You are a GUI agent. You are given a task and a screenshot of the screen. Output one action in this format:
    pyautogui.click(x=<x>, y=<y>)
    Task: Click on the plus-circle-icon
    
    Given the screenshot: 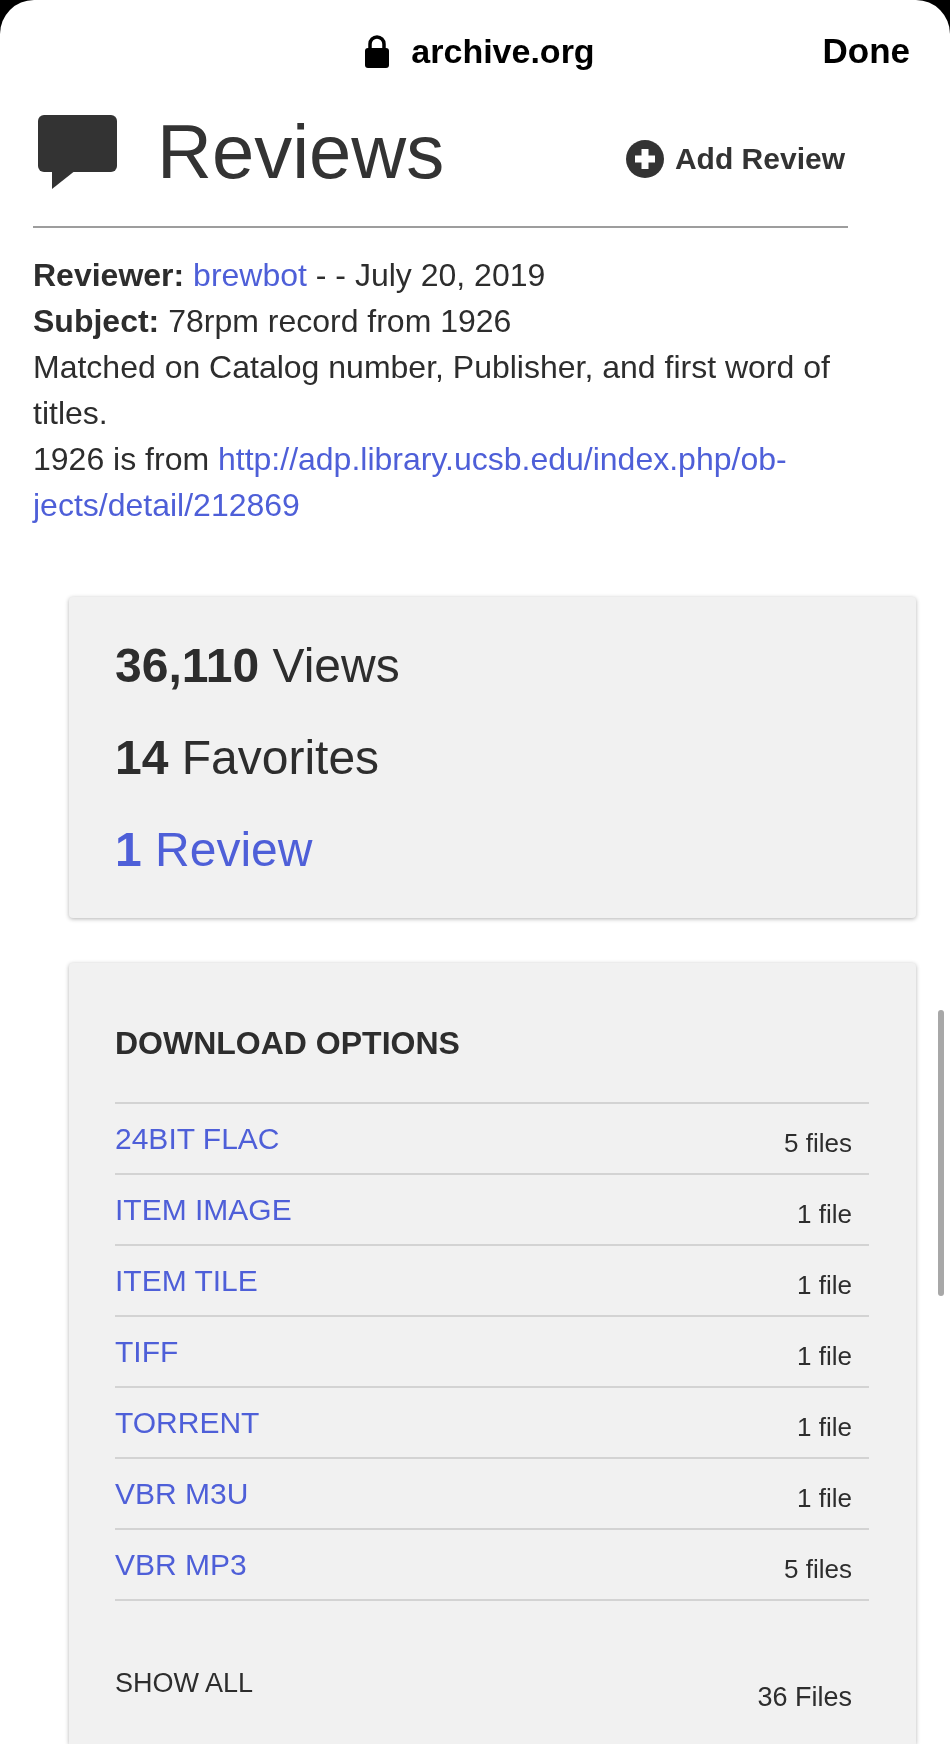 What is the action you would take?
    pyautogui.click(x=644, y=159)
    